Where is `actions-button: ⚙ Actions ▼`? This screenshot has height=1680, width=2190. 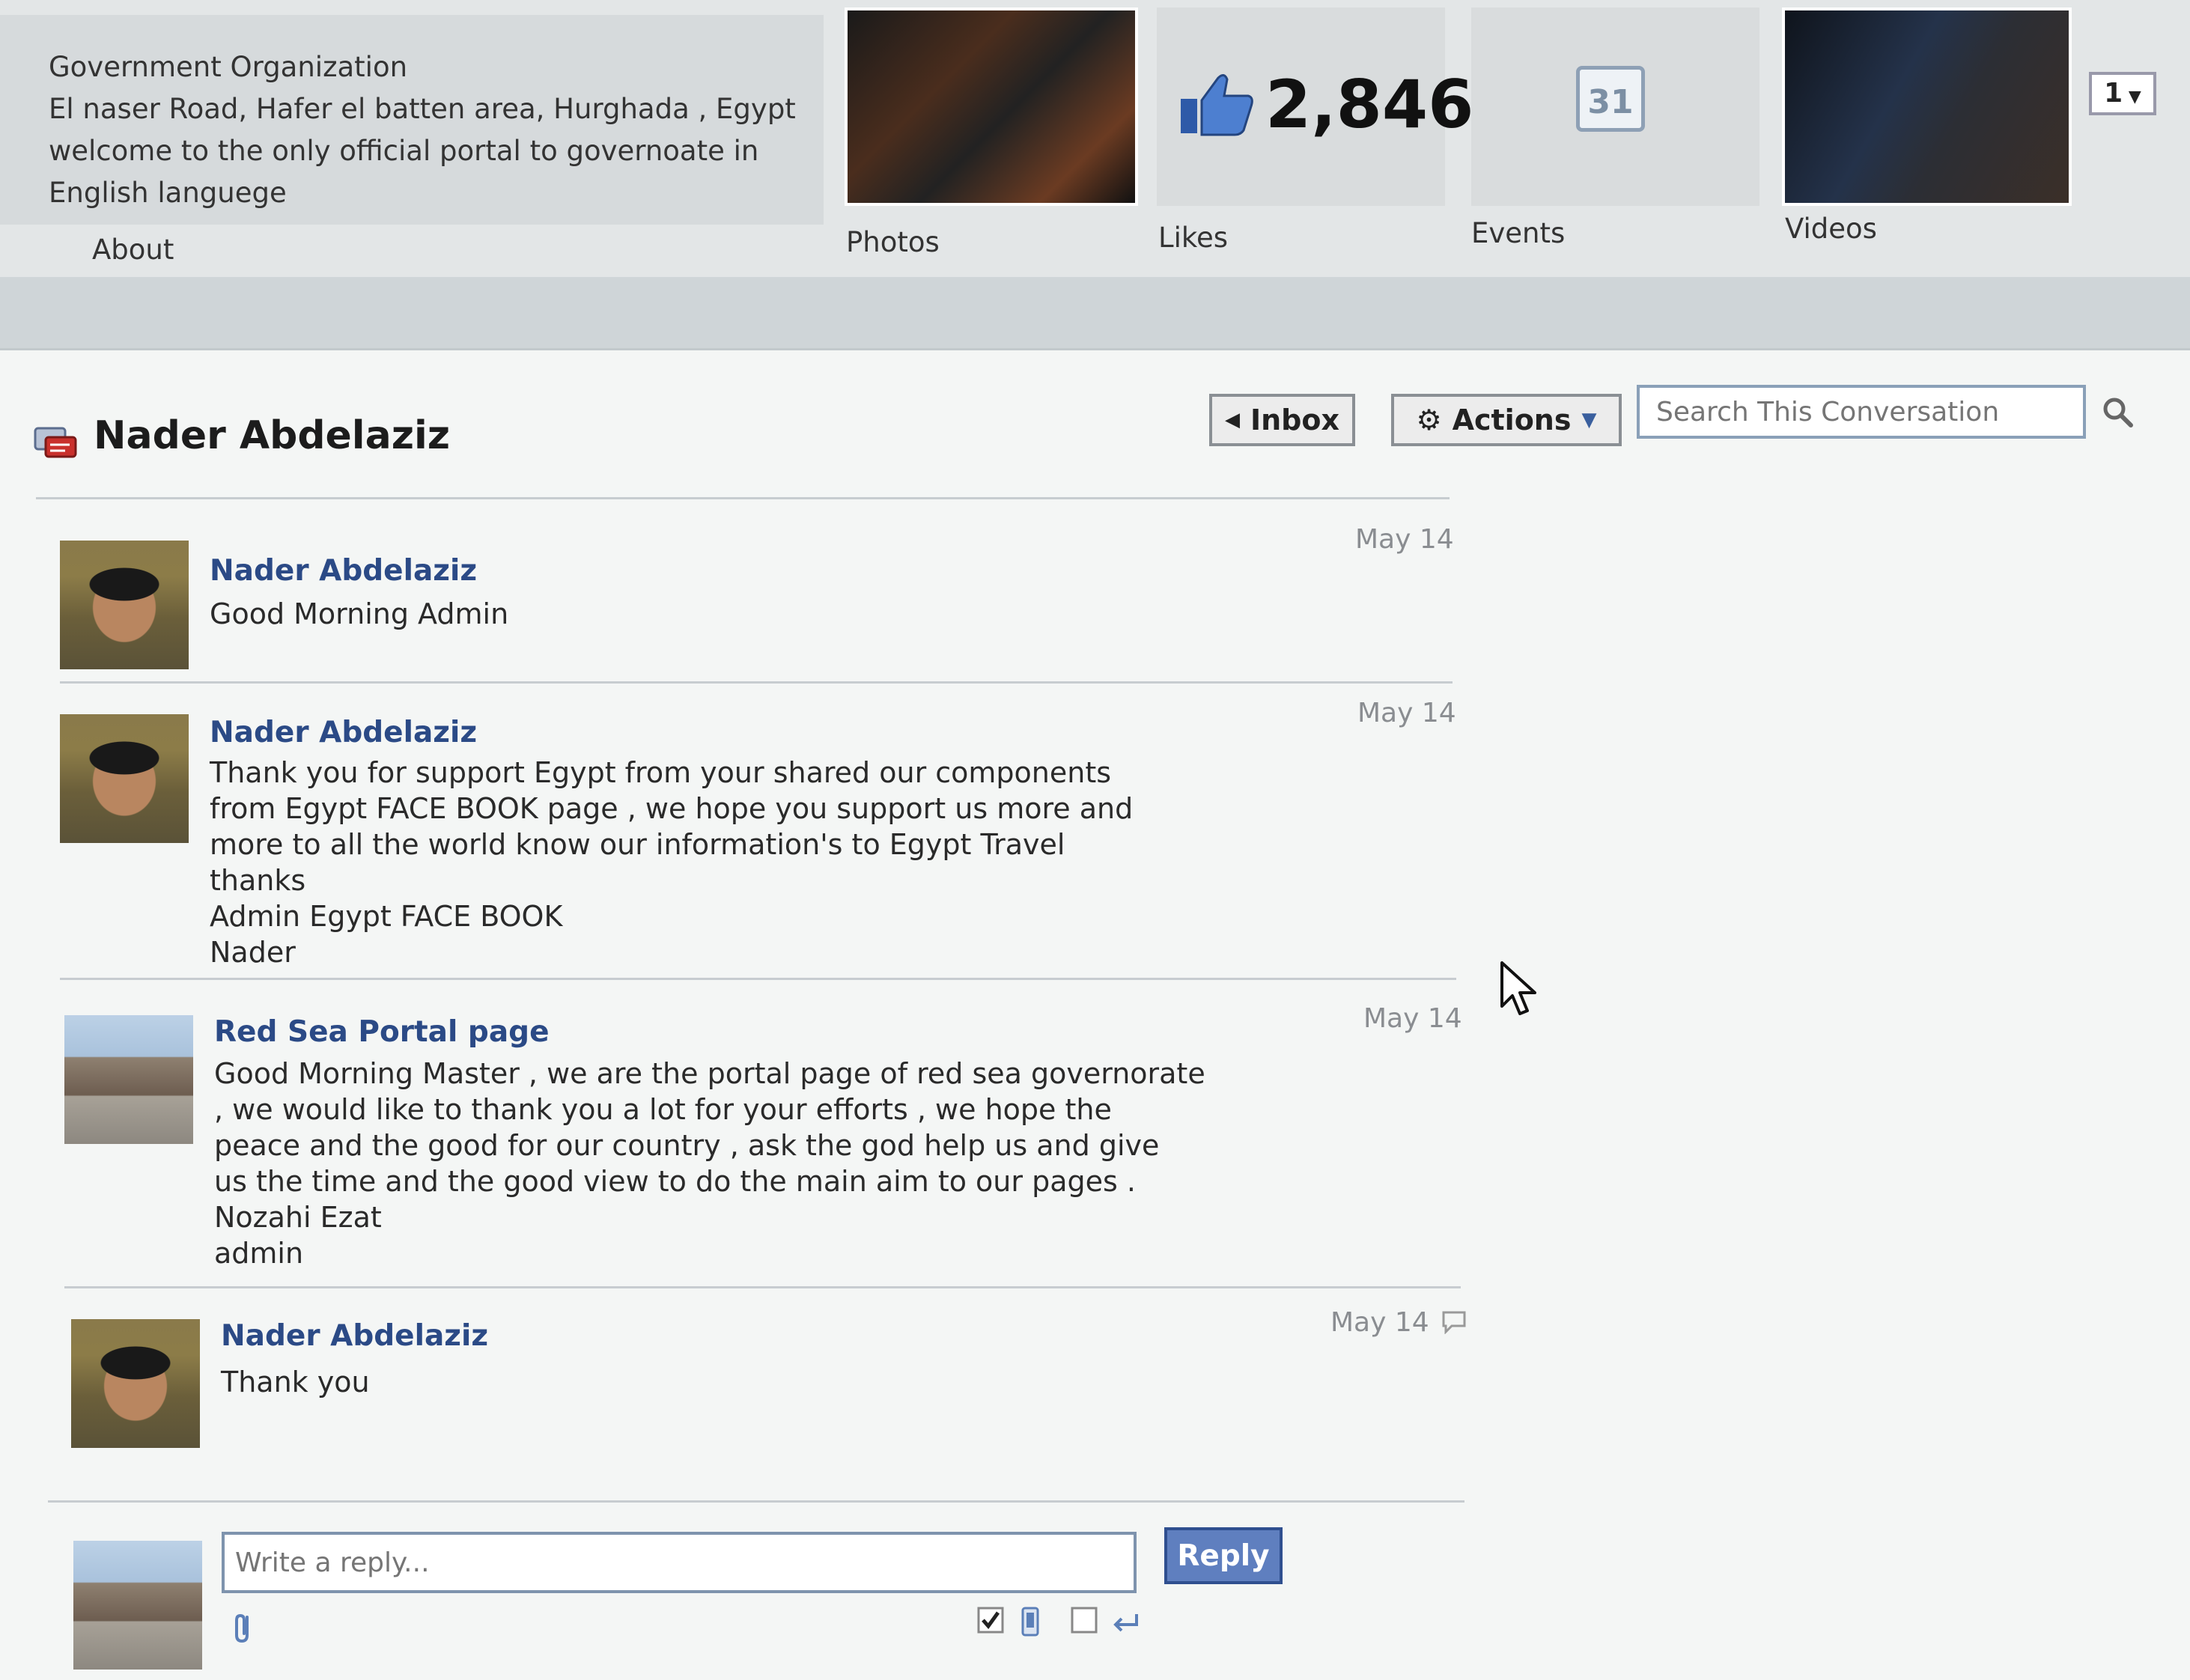 actions-button: ⚙ Actions ▼ is located at coordinates (1506, 420).